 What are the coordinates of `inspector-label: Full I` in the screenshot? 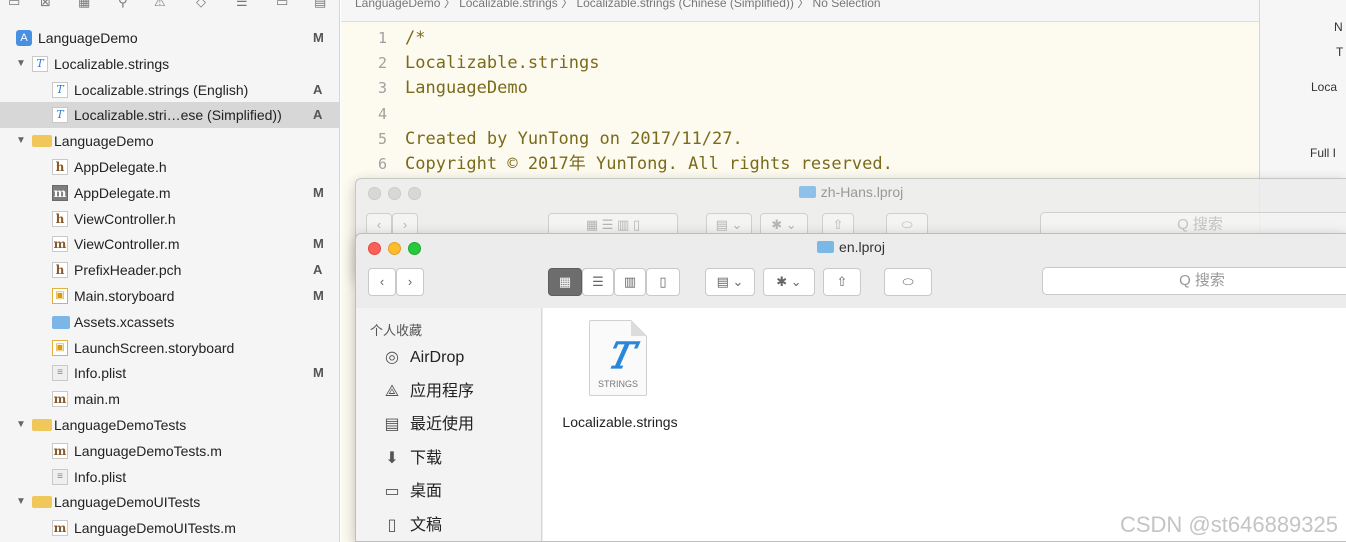 It's located at (1323, 153).